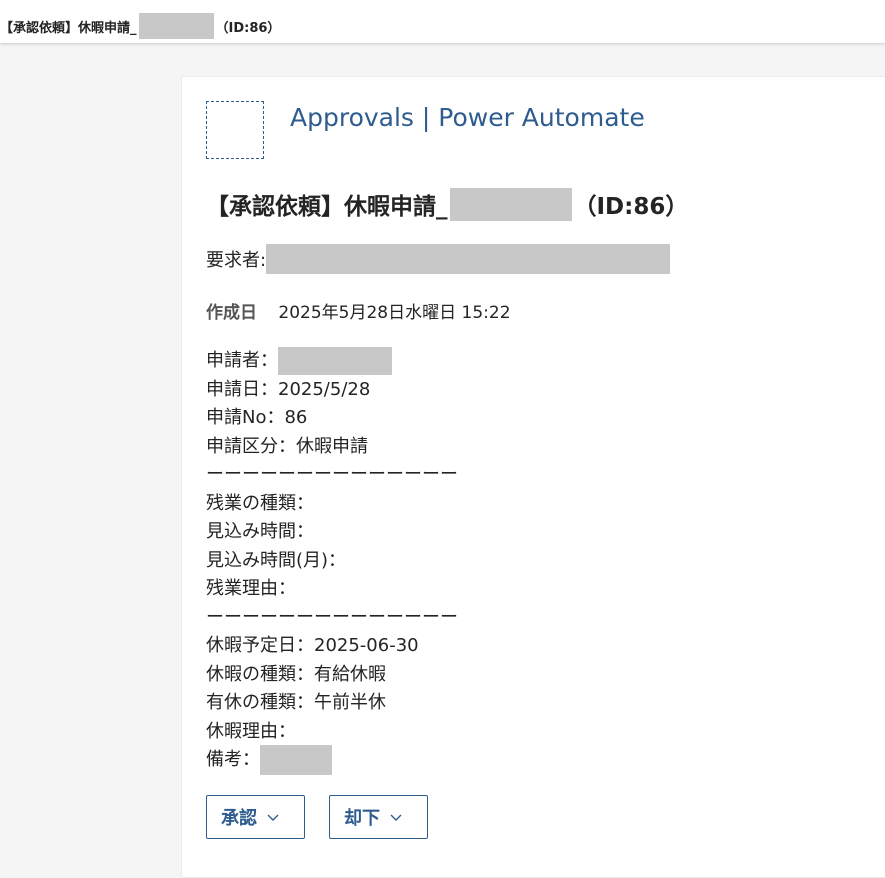 Image resolution: width=885 pixels, height=878 pixels. I want to click on detail-expected-hours-month: 見込み時間(月)：, so click(276, 560).